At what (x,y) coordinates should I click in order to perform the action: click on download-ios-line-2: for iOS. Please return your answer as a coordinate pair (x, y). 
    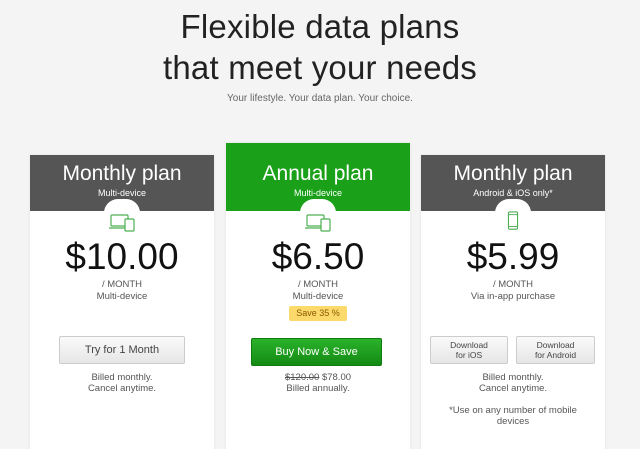
    Looking at the image, I should click on (469, 355).